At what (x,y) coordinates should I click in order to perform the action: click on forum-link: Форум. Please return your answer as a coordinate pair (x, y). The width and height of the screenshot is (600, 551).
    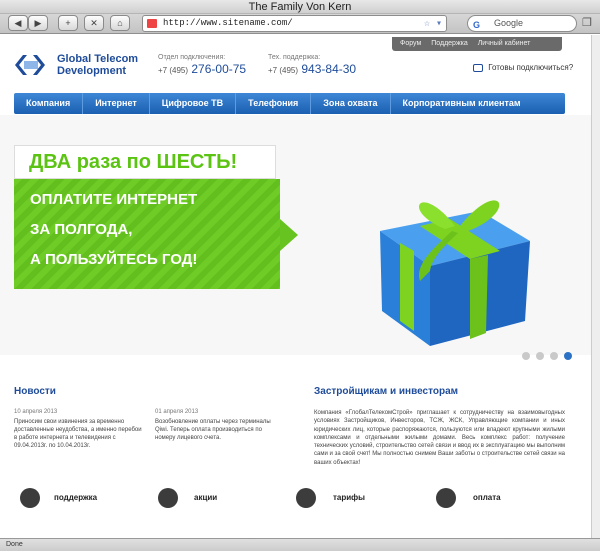
    Looking at the image, I should click on (410, 44).